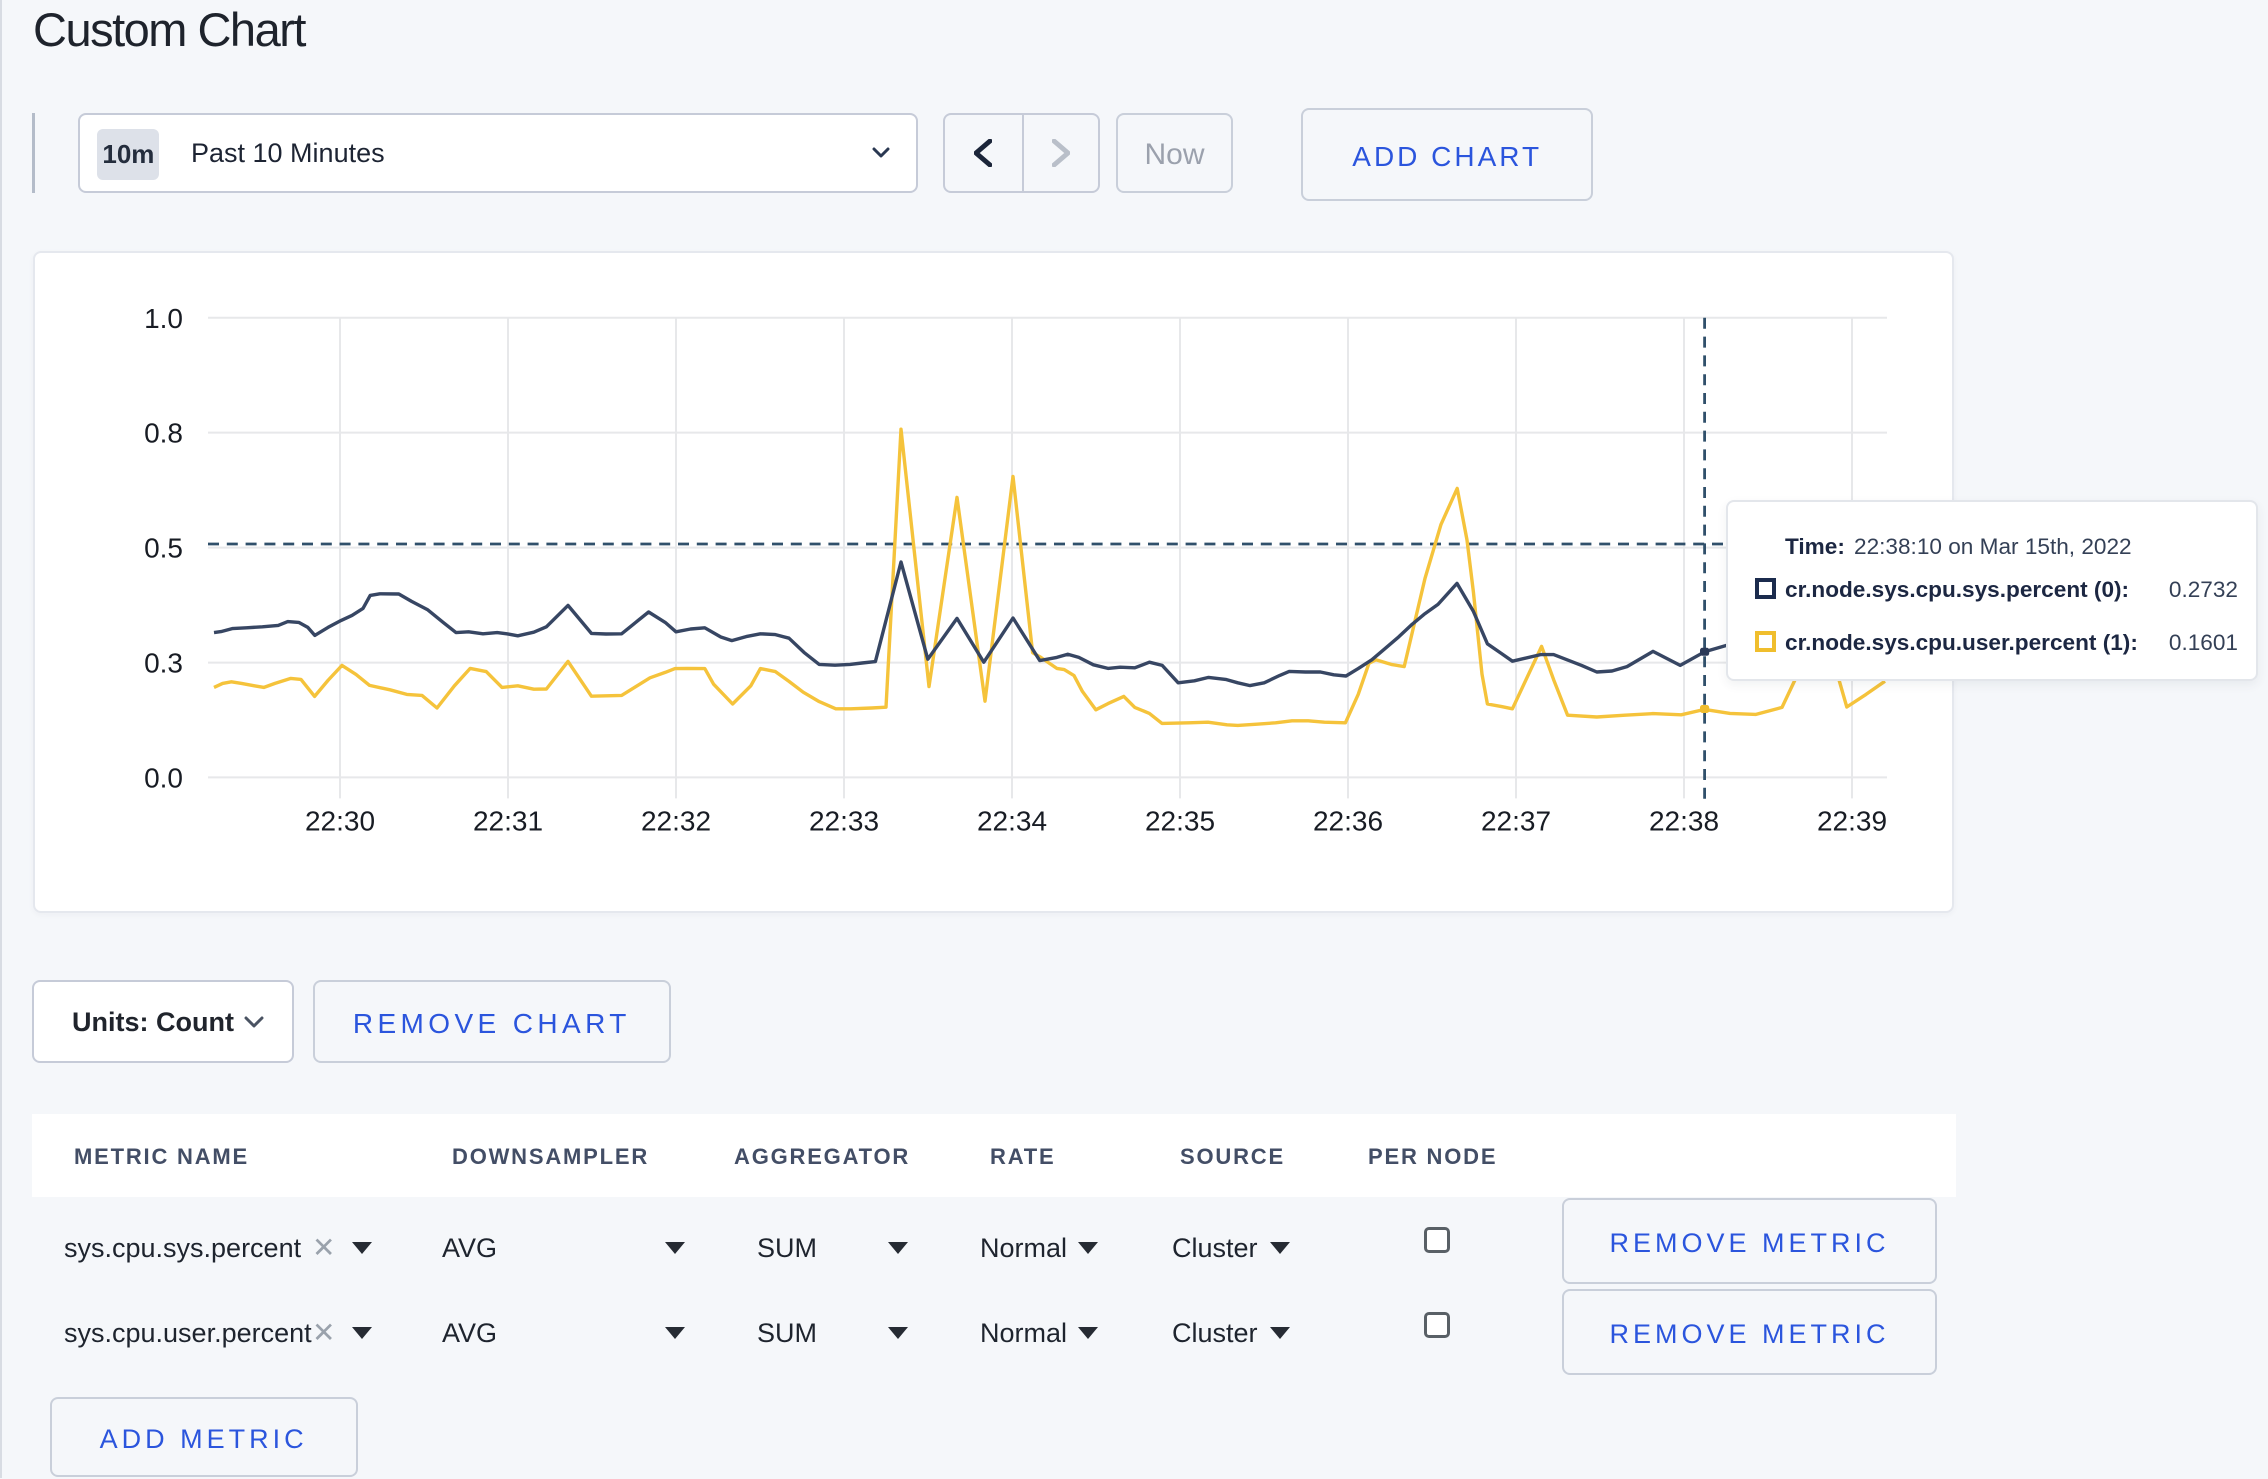 This screenshot has width=2268, height=1479. I want to click on svg-text: 22:39, so click(1852, 820).